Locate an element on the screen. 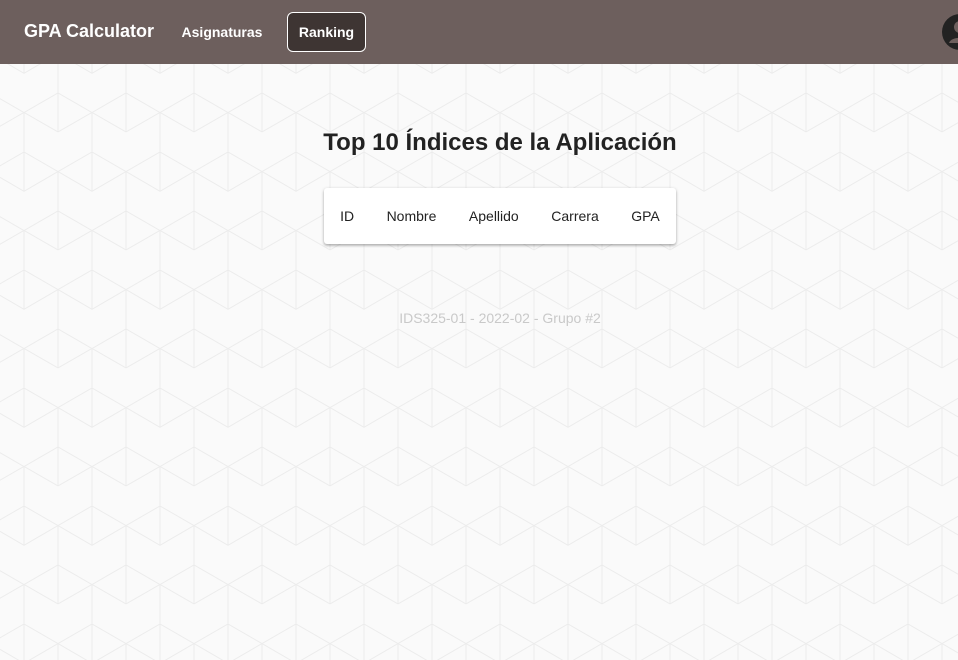  ranking-table: ID Nombre Apellido Carrera GPA is located at coordinates (500, 216).